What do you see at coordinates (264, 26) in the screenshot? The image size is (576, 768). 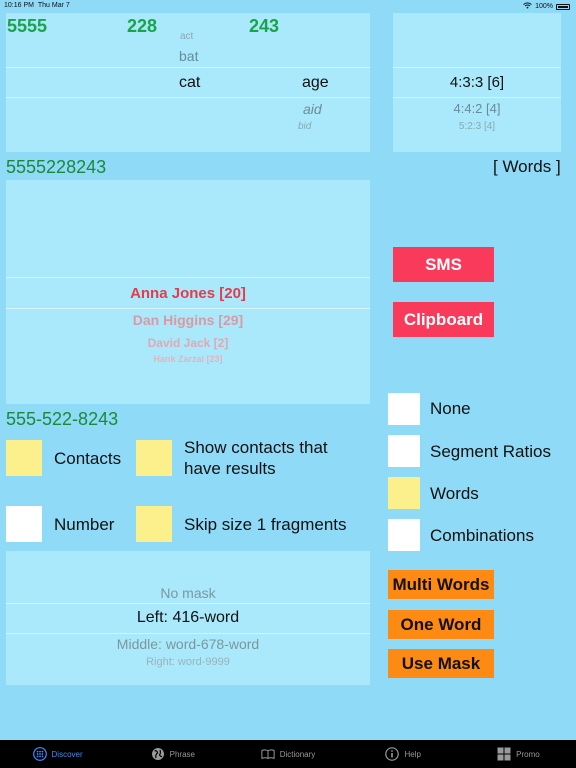 I see `segment-3: 243` at bounding box center [264, 26].